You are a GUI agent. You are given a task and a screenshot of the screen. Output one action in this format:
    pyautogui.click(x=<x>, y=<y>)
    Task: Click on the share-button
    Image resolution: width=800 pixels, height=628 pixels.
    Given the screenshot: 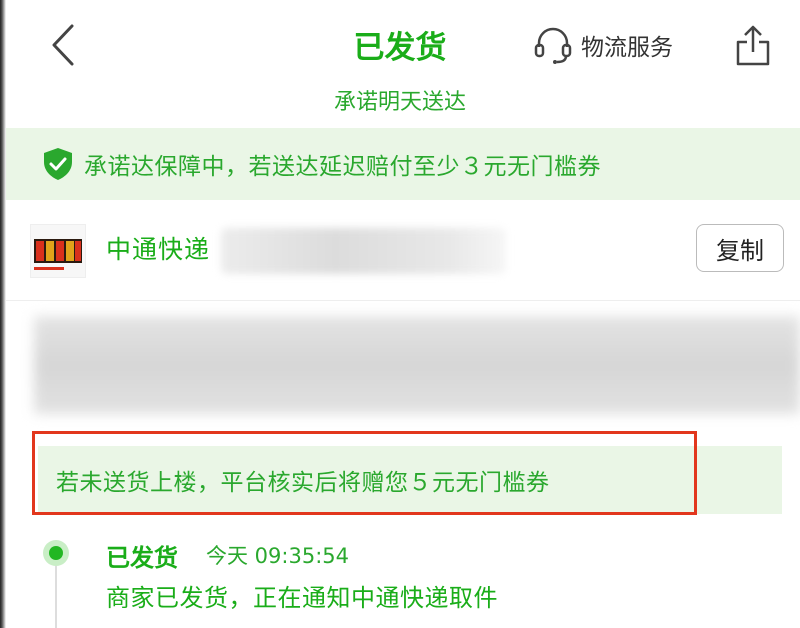 What is the action you would take?
    pyautogui.click(x=753, y=46)
    